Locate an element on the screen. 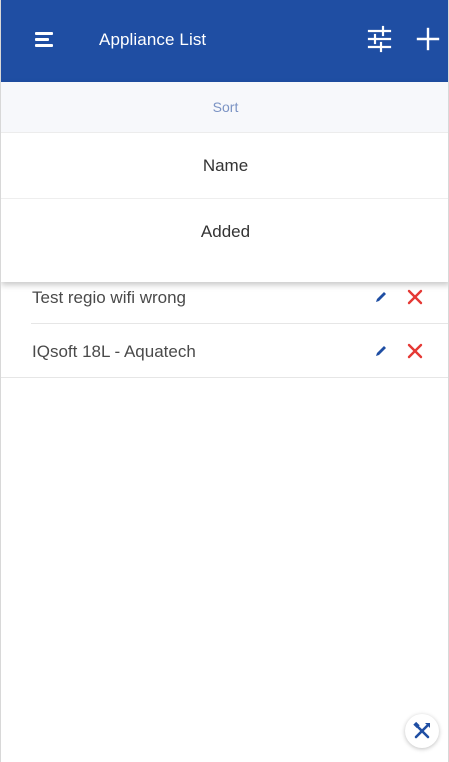 This screenshot has height=762, width=449. list-item: IQsoft 18L - Aquatech is located at coordinates (224, 351).